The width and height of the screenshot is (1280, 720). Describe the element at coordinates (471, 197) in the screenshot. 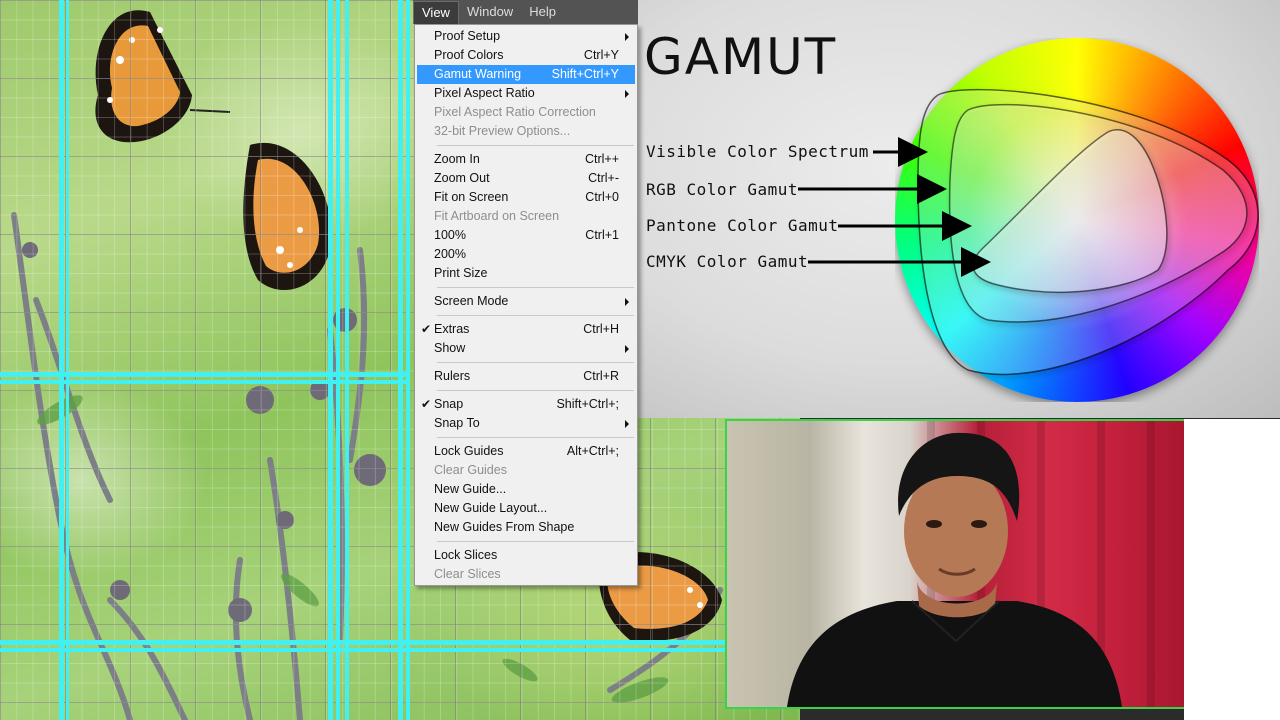

I see `menu-item-label: Fit on Screen` at that location.